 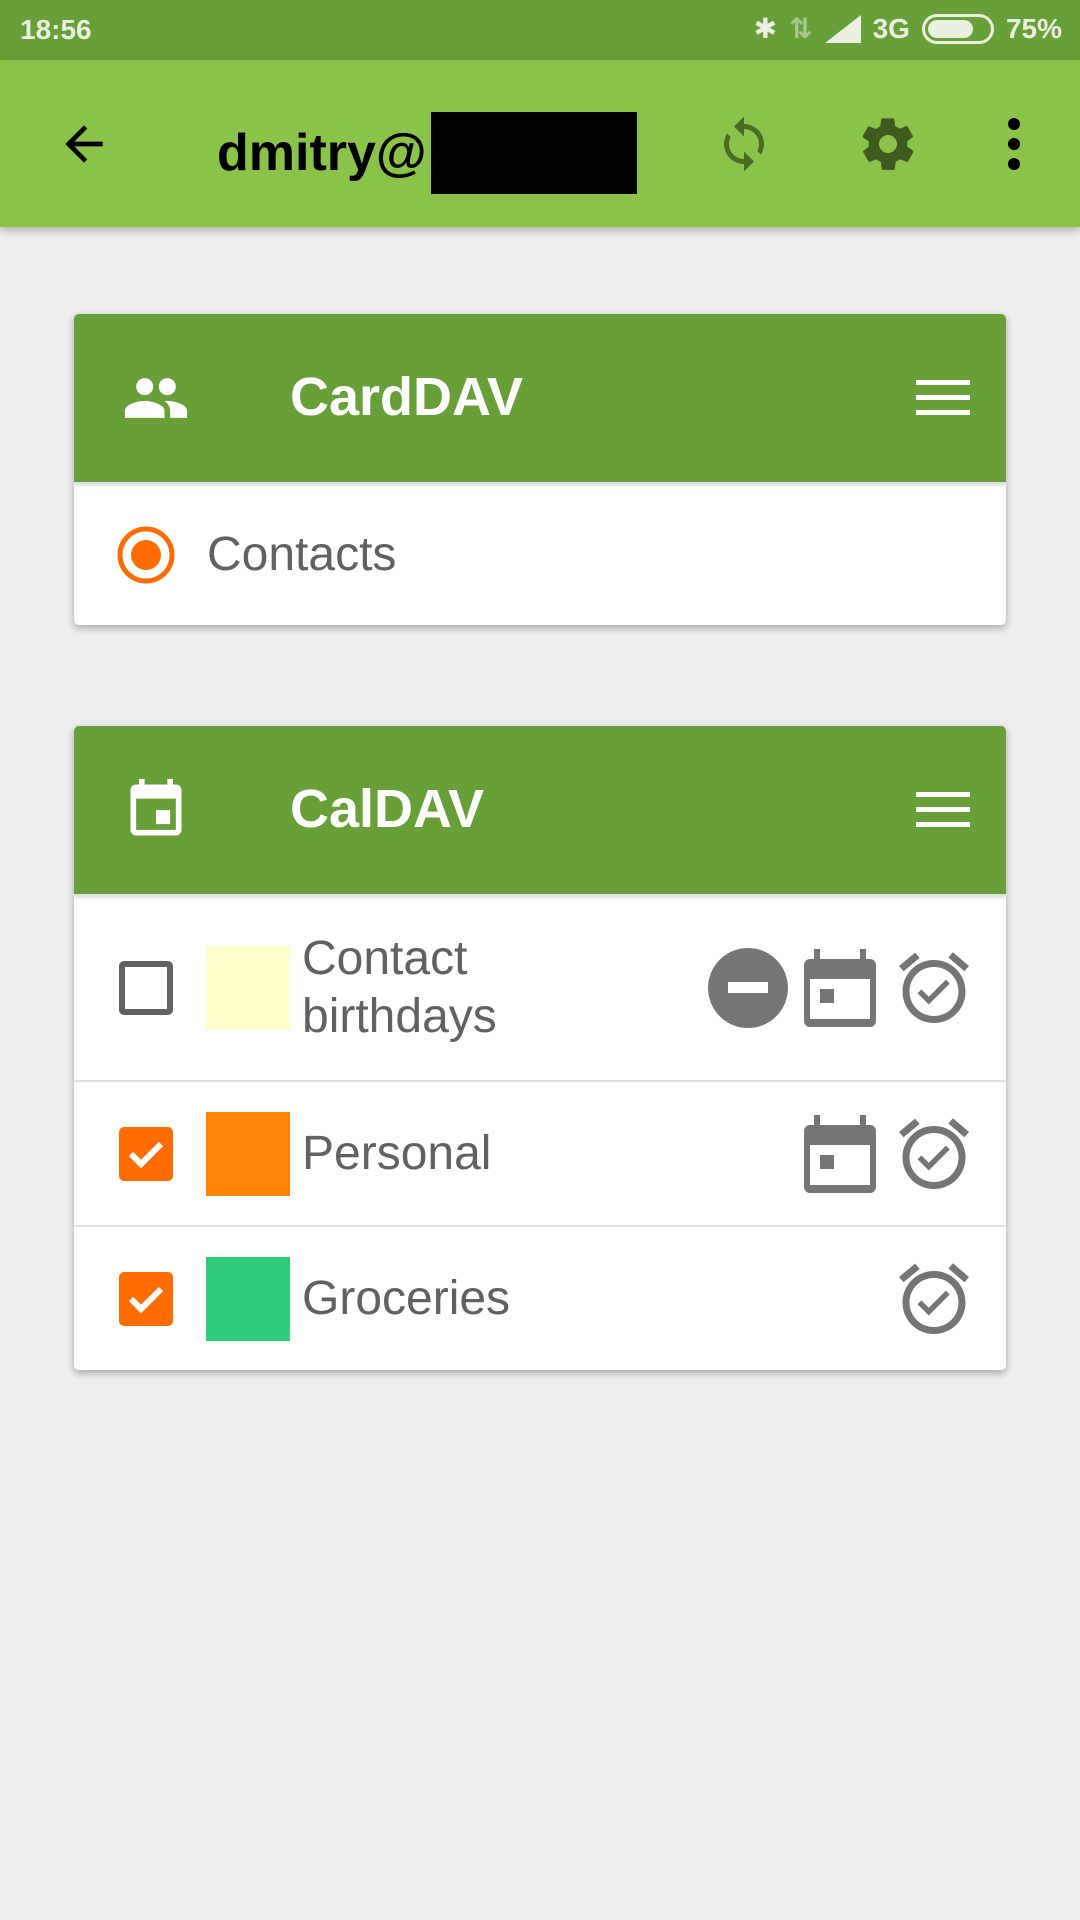 I want to click on status-bar: 18:56 ✱ ⇅ 3G 75%, so click(x=540, y=30).